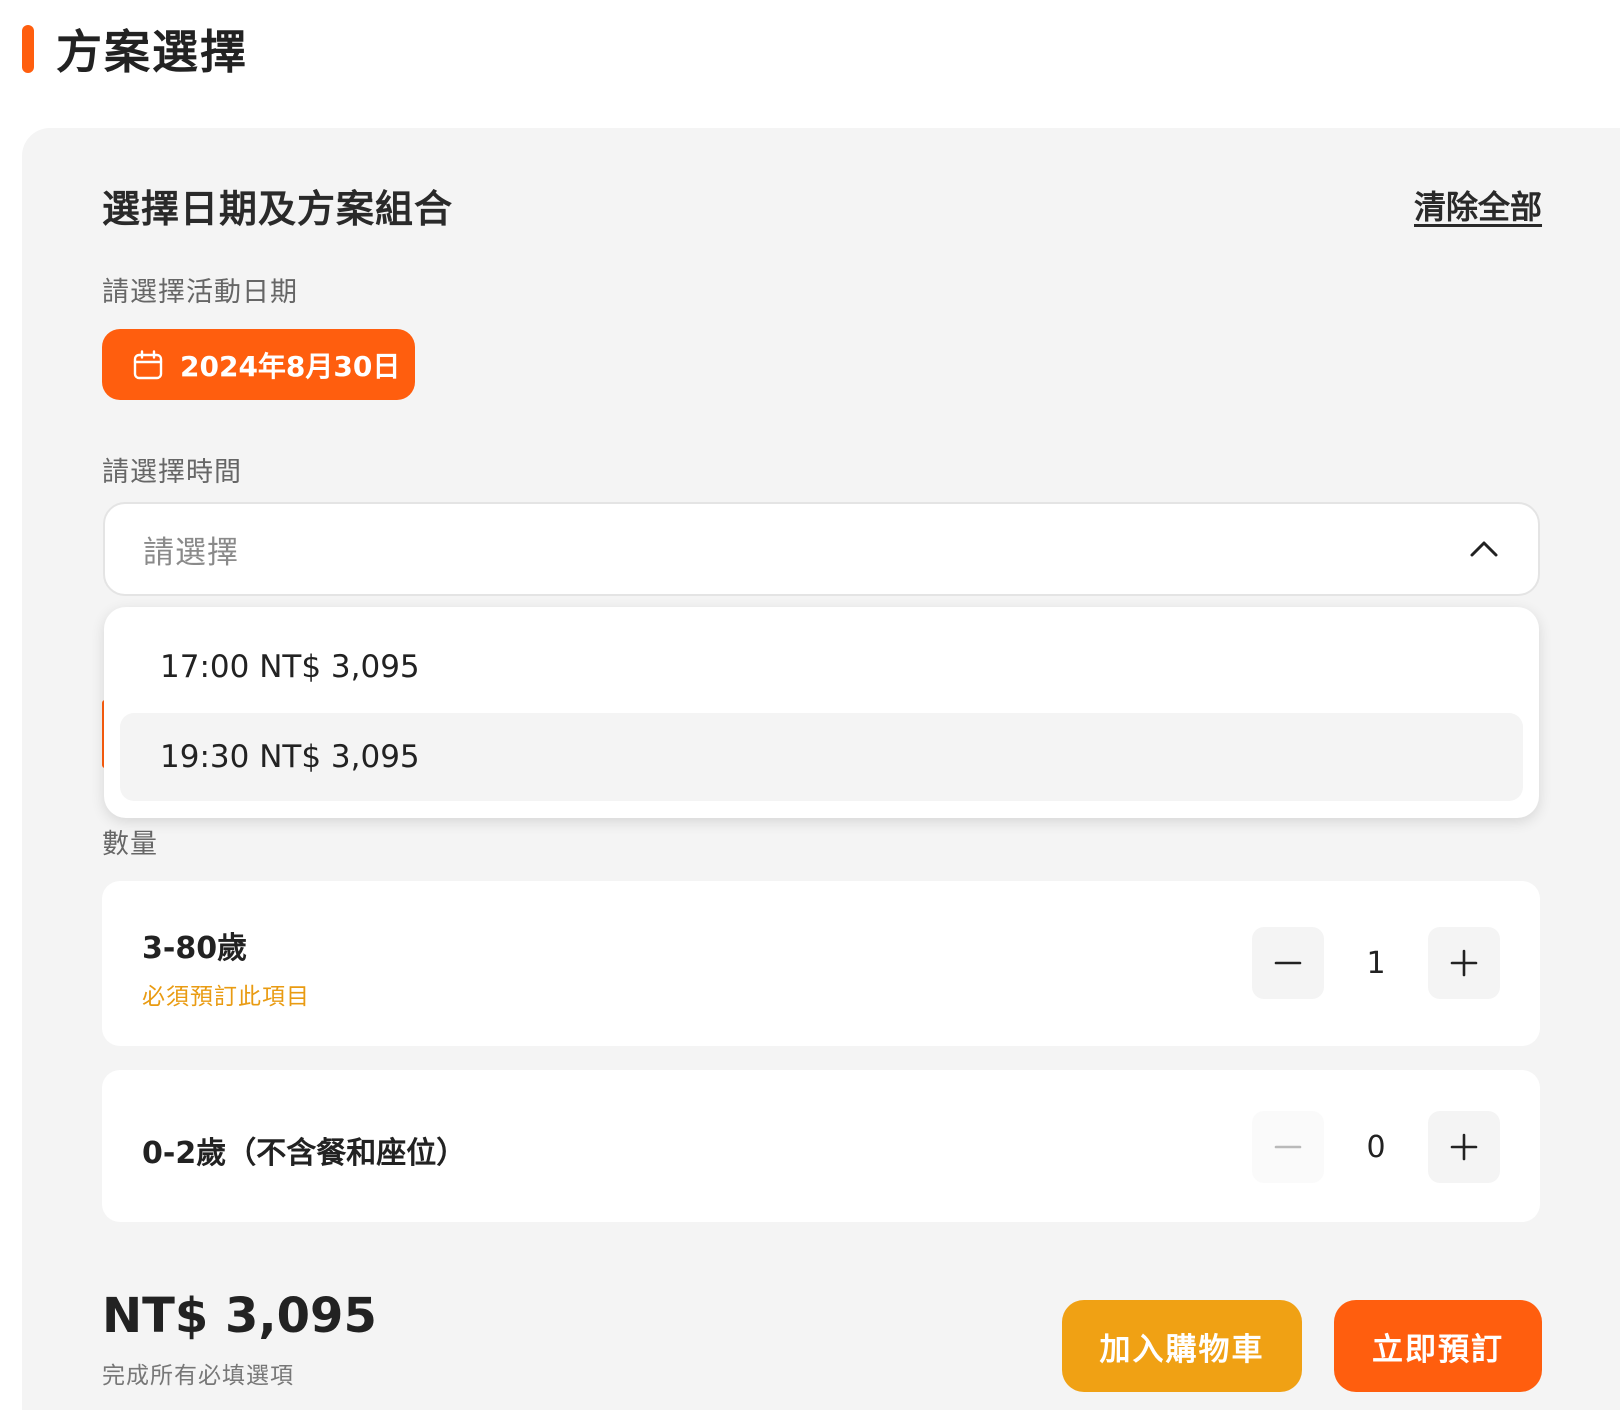  I want to click on quantity-value: 1, so click(1376, 963).